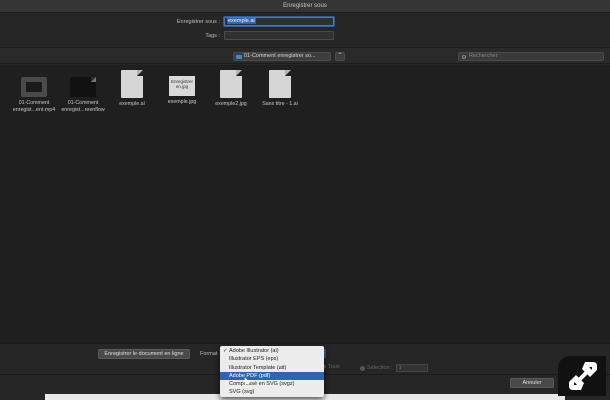 The image size is (610, 400). I want to click on selection-range-input: 1, so click(411, 368).